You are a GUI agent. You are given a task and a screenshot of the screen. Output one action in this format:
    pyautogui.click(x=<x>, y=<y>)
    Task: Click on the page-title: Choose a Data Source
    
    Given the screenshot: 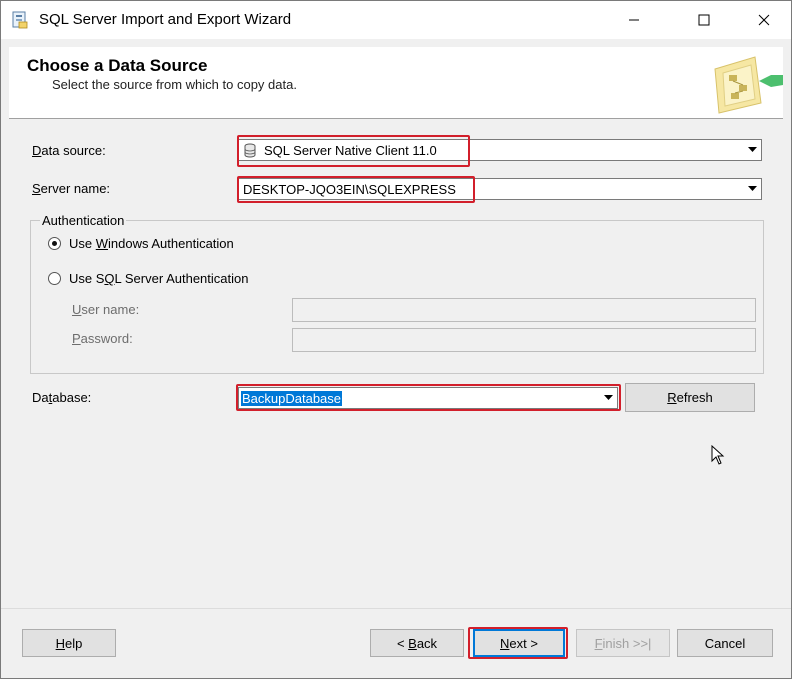 What is the action you would take?
    pyautogui.click(x=117, y=65)
    